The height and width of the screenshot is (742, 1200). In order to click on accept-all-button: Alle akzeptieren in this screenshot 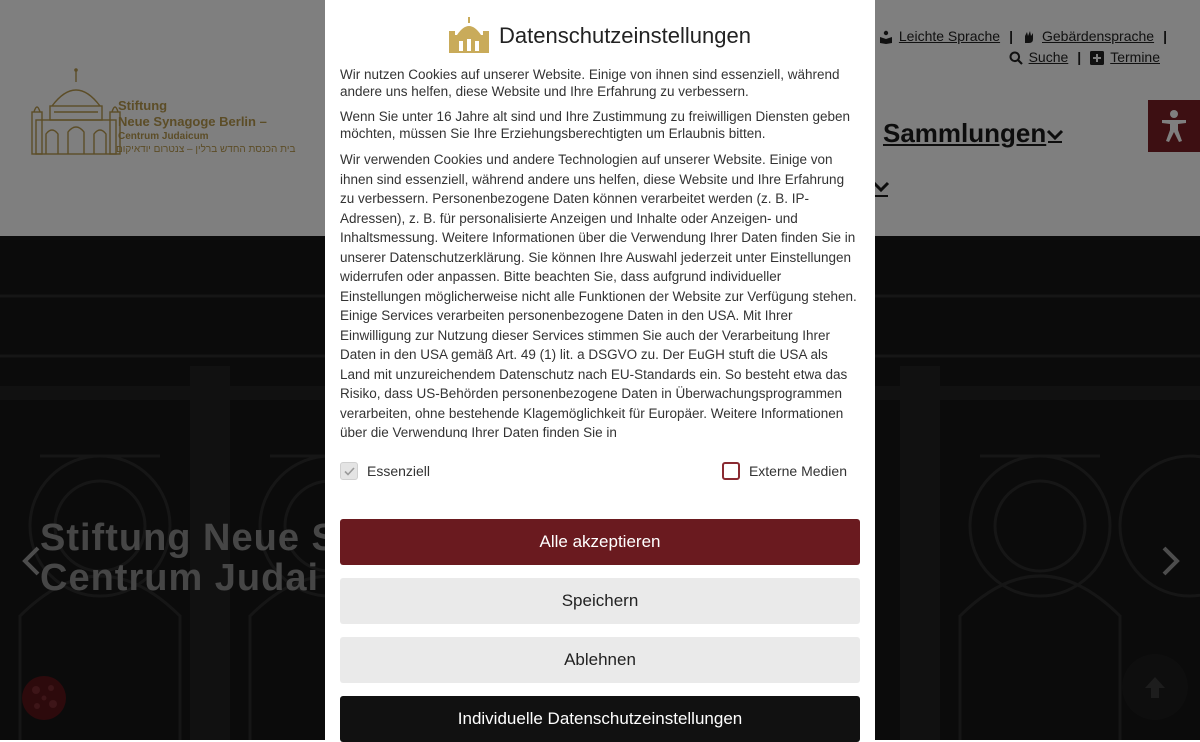, I will do `click(600, 542)`.